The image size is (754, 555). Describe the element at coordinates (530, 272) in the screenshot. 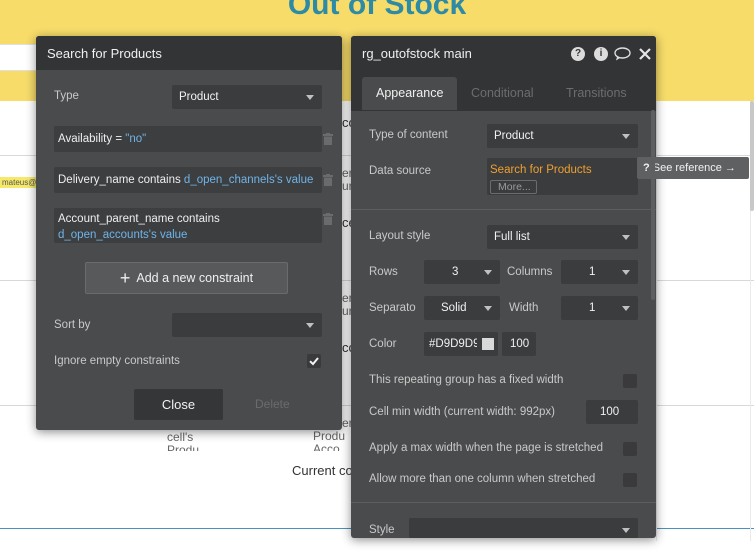

I see `columns-label: Columns` at that location.